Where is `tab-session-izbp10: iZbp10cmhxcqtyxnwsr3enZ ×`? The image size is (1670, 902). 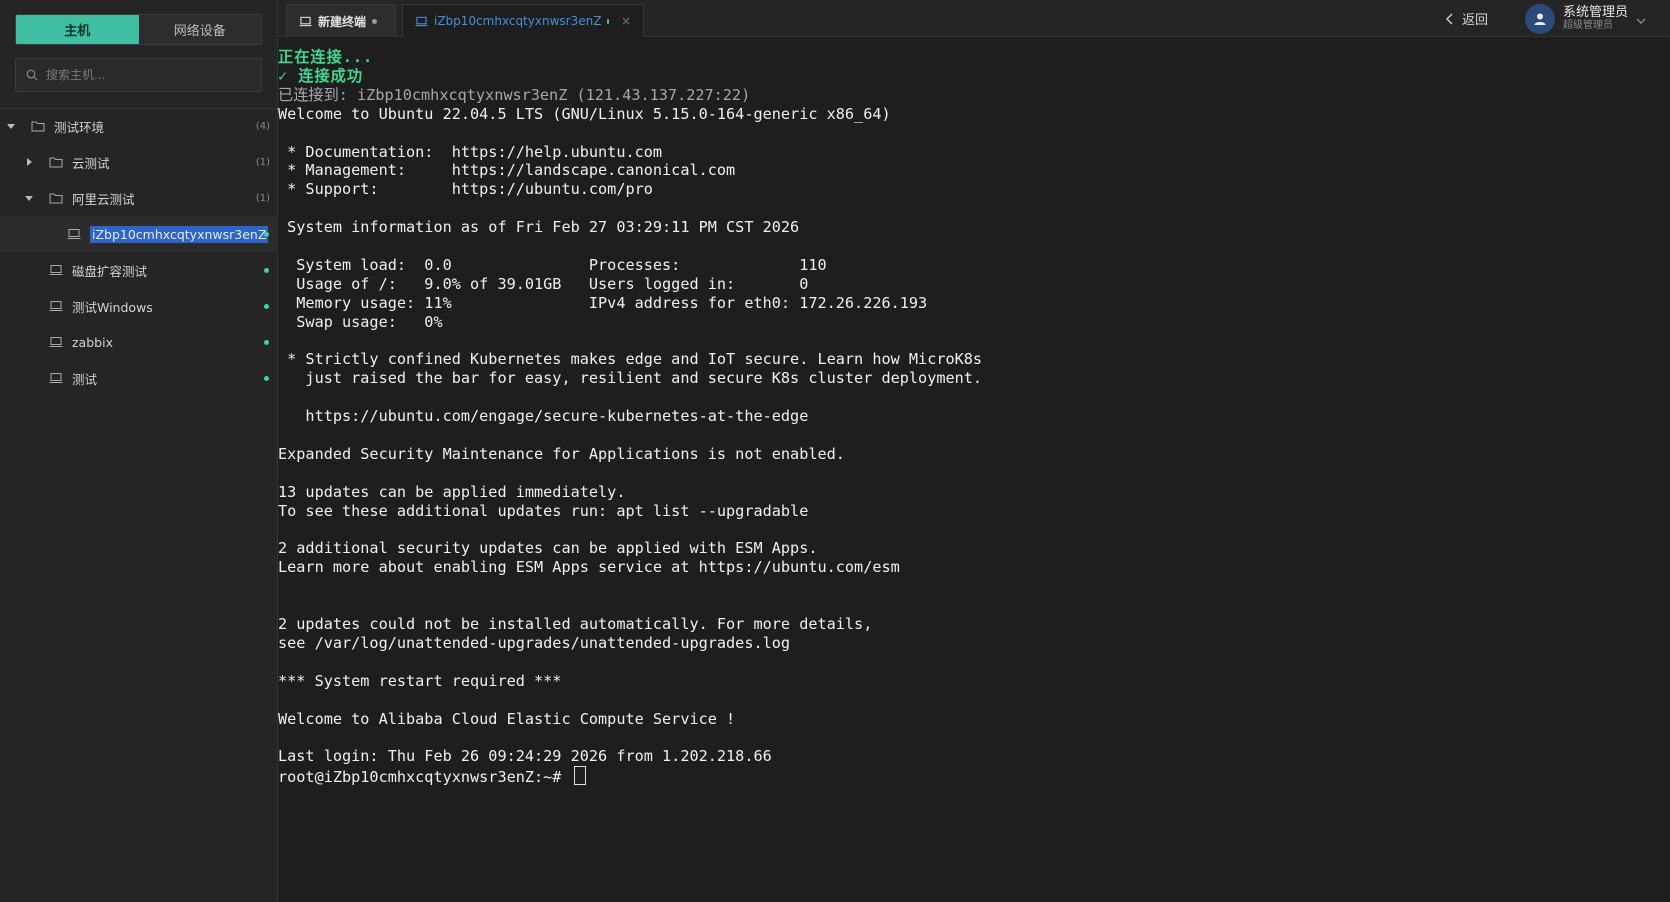 tab-session-izbp10: iZbp10cmhxcqtyxnwsr3enZ × is located at coordinates (523, 20).